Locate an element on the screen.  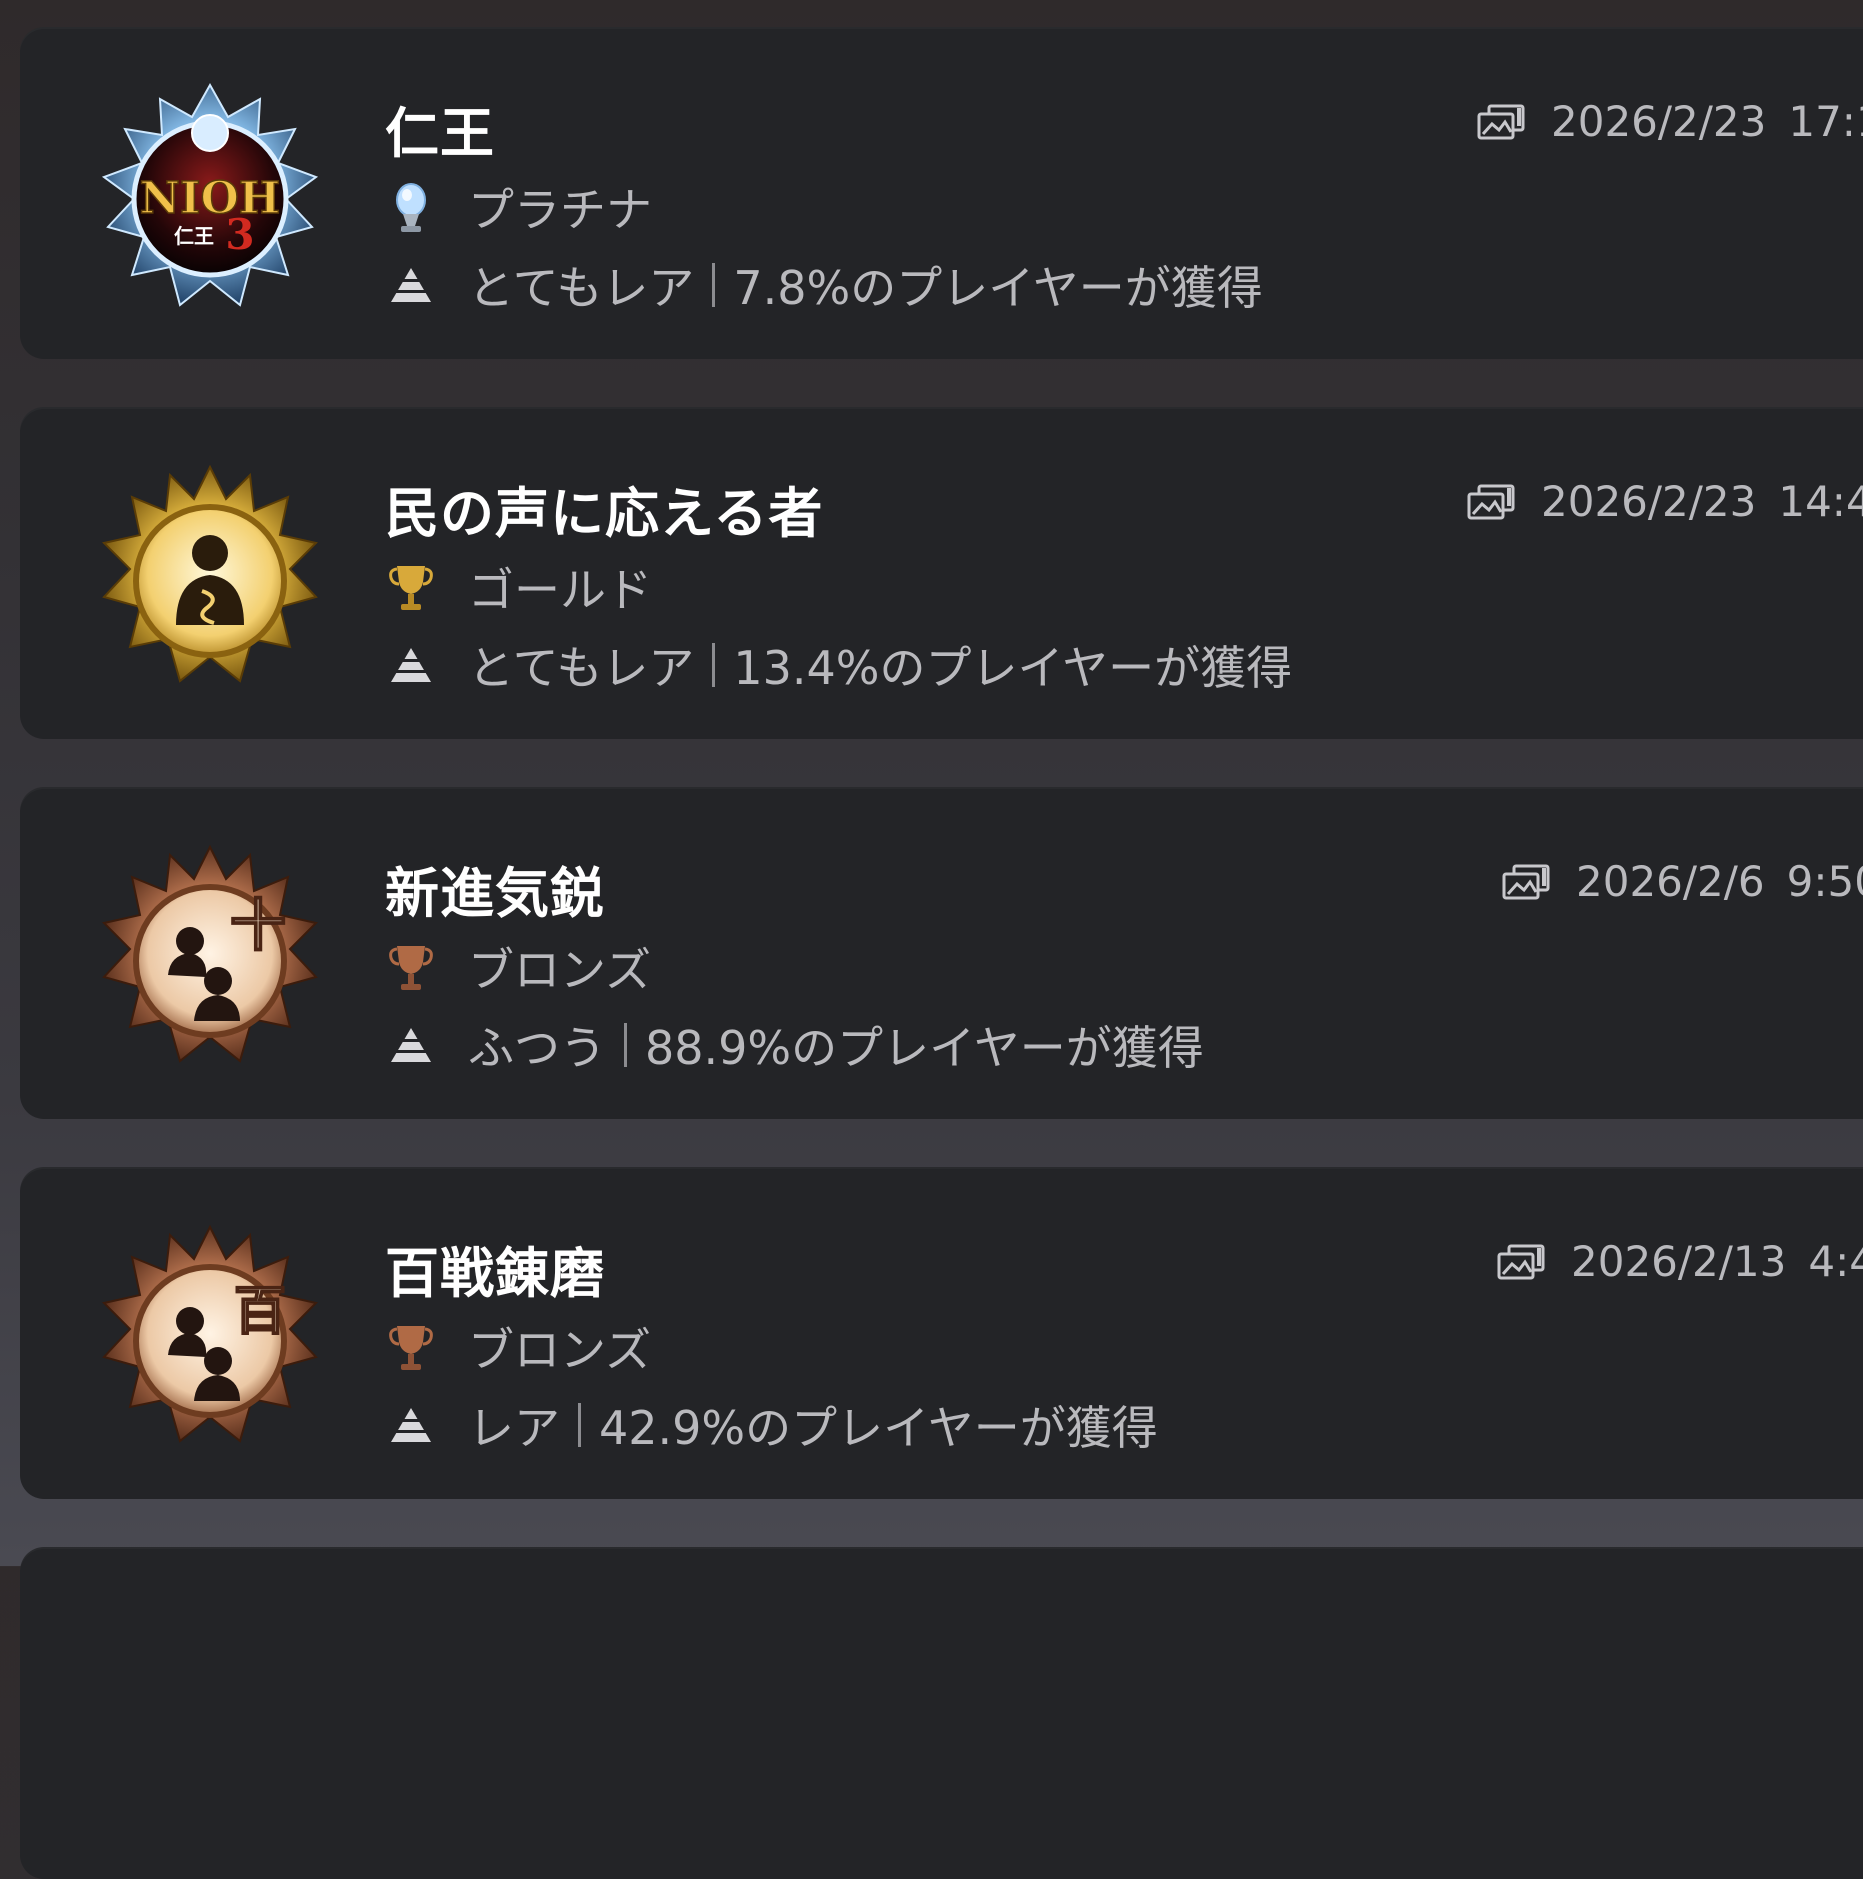
trophy-name: 民の声に応える者 is located at coordinates (604, 513).